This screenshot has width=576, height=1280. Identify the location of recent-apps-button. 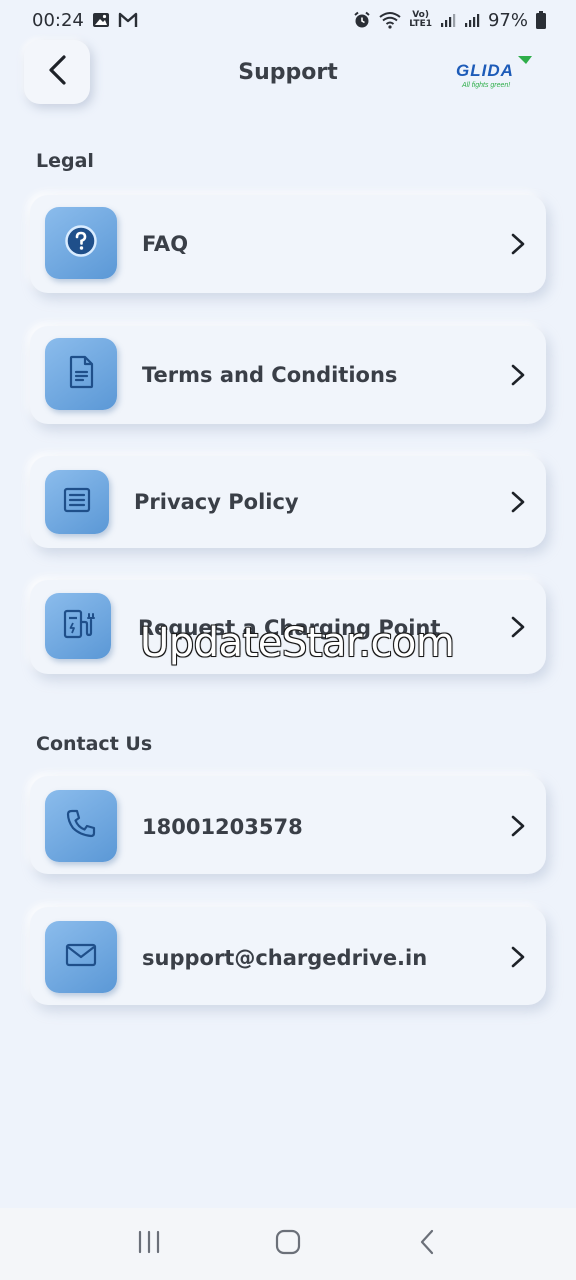
(149, 1244).